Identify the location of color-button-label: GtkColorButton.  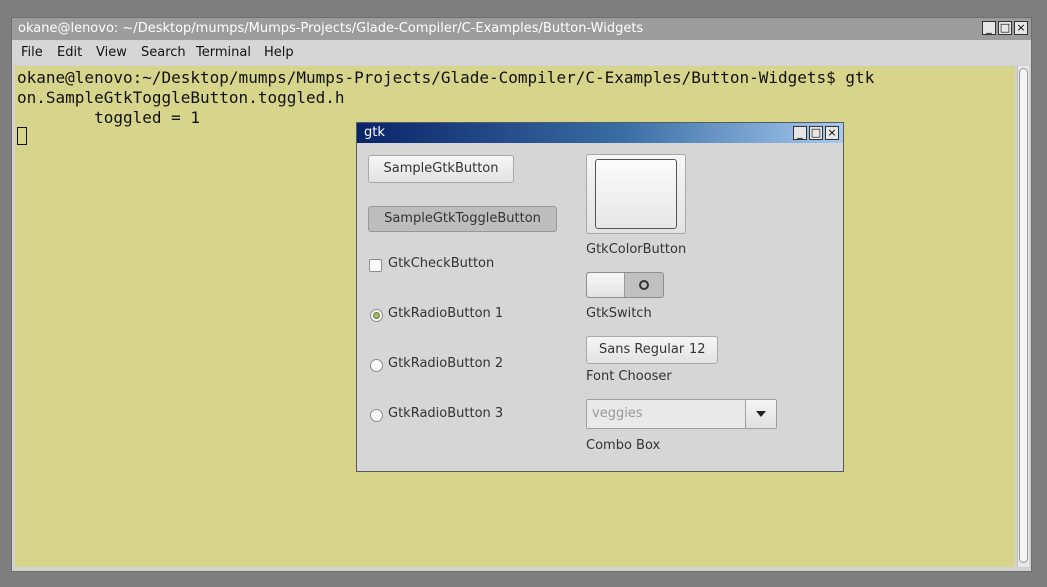
(636, 249).